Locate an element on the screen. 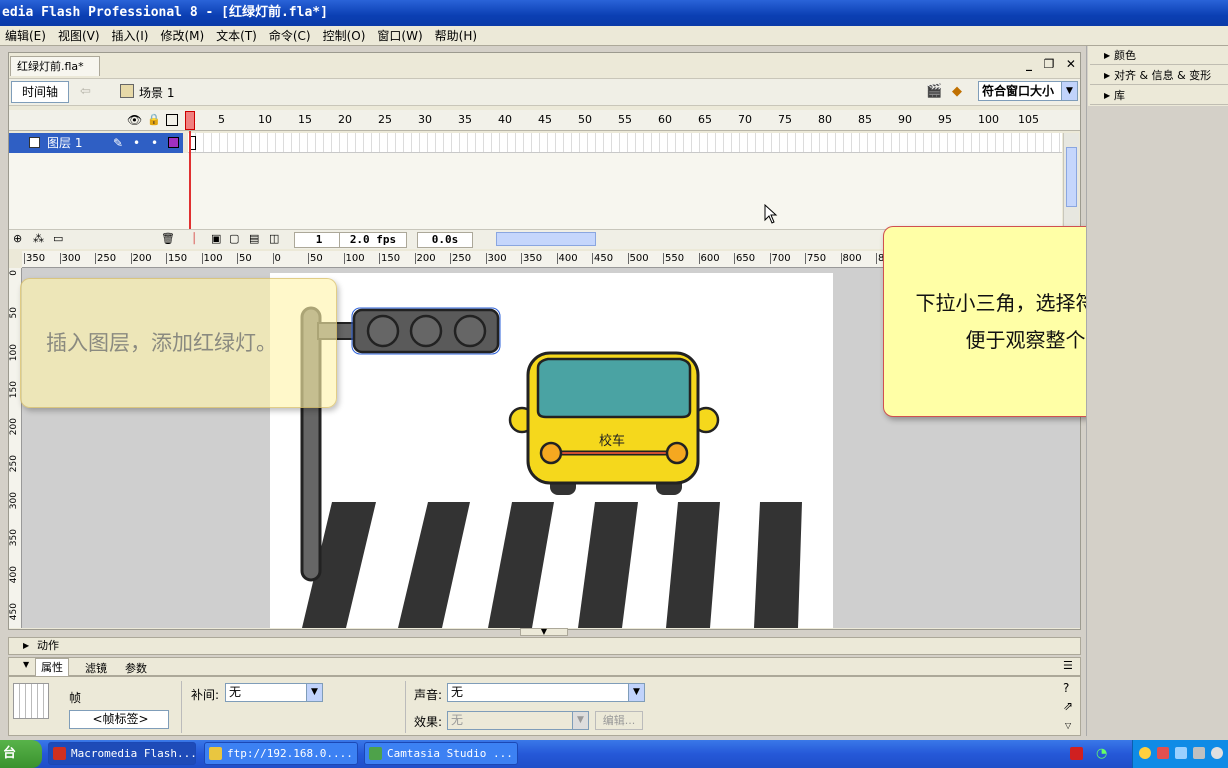 The image size is (1228, 768). tween-select: 无 ▼ is located at coordinates (274, 692).